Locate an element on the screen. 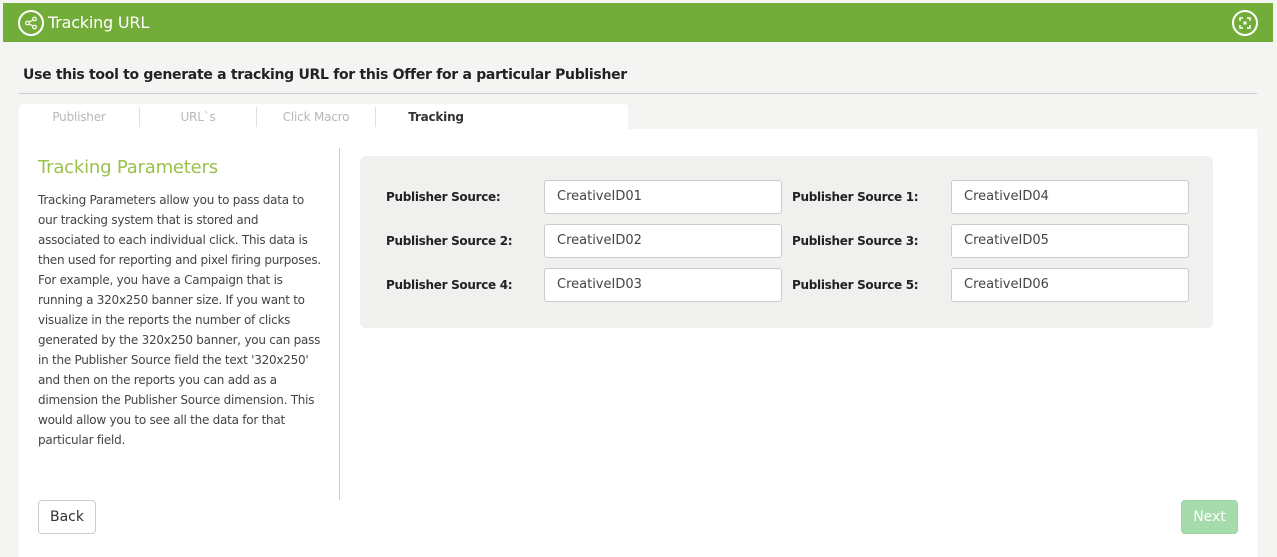 The height and width of the screenshot is (557, 1277). next-button: Next is located at coordinates (1209, 517).